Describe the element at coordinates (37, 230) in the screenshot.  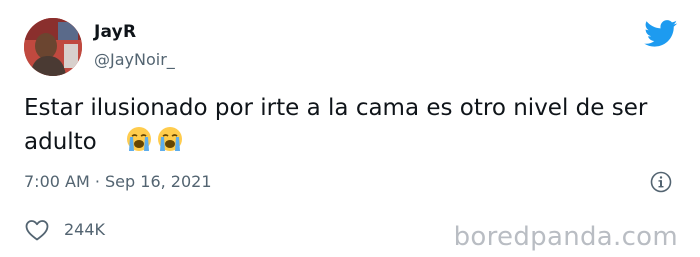
I see `heart-icon` at that location.